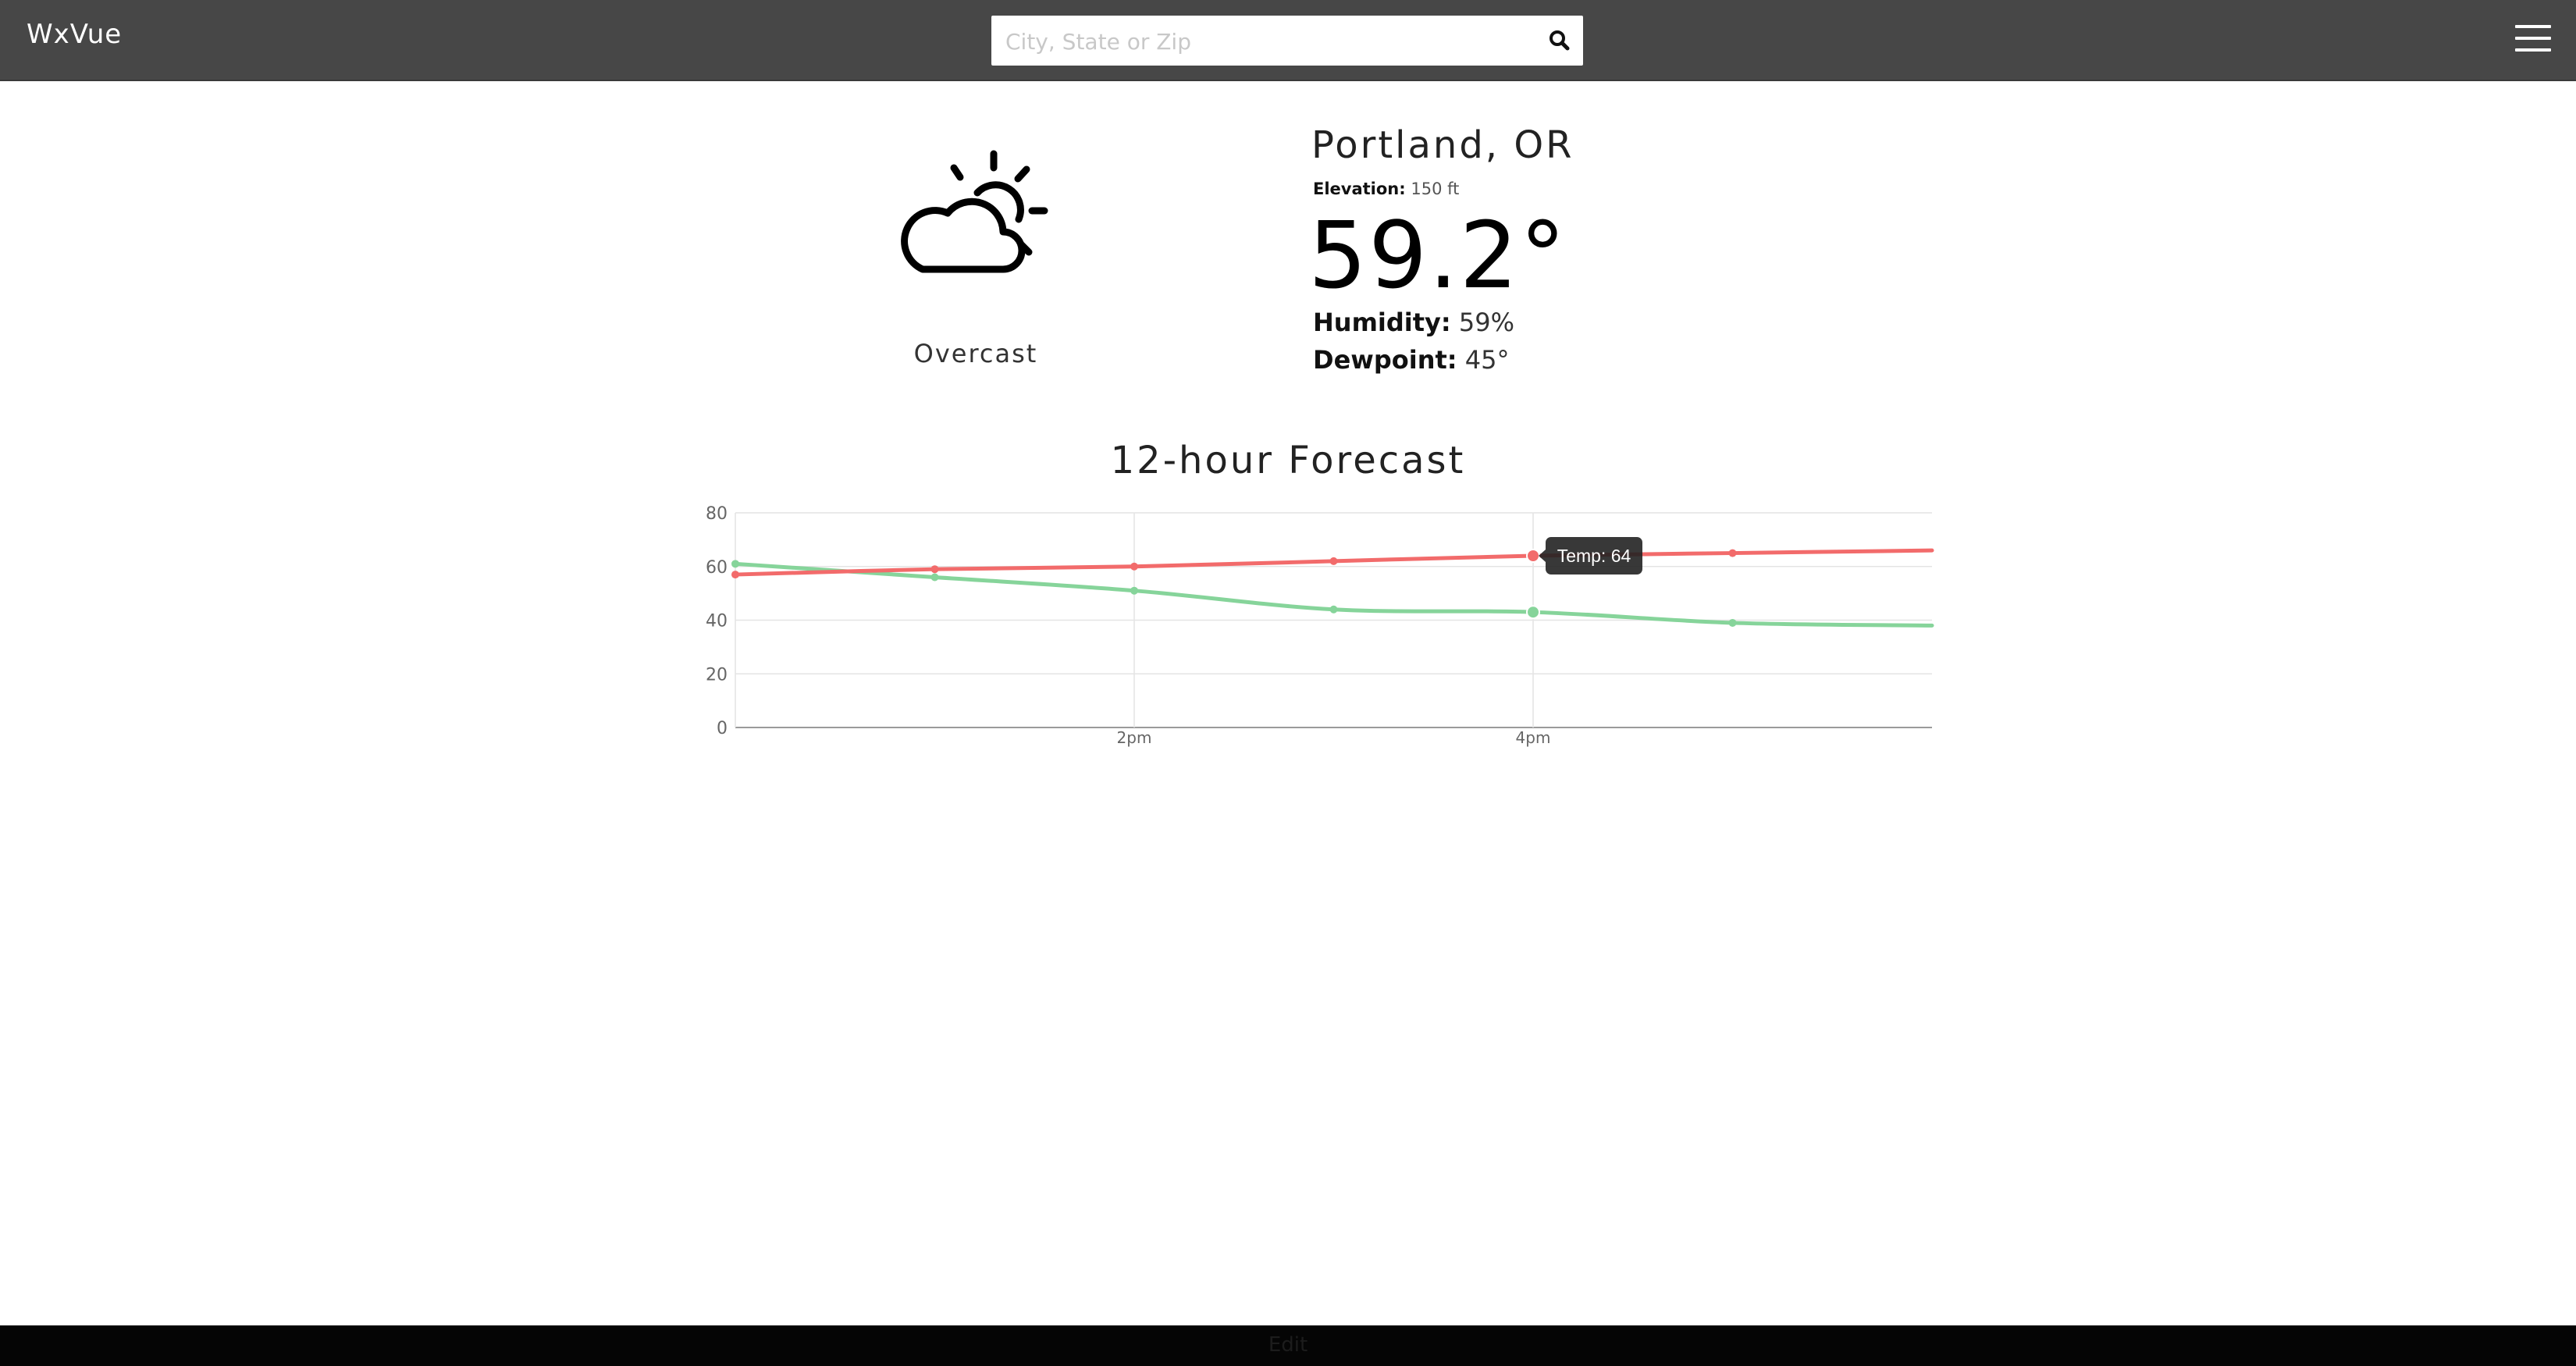 The width and height of the screenshot is (2576, 1366). I want to click on elevation: Elevation: 150 ft, so click(1386, 189).